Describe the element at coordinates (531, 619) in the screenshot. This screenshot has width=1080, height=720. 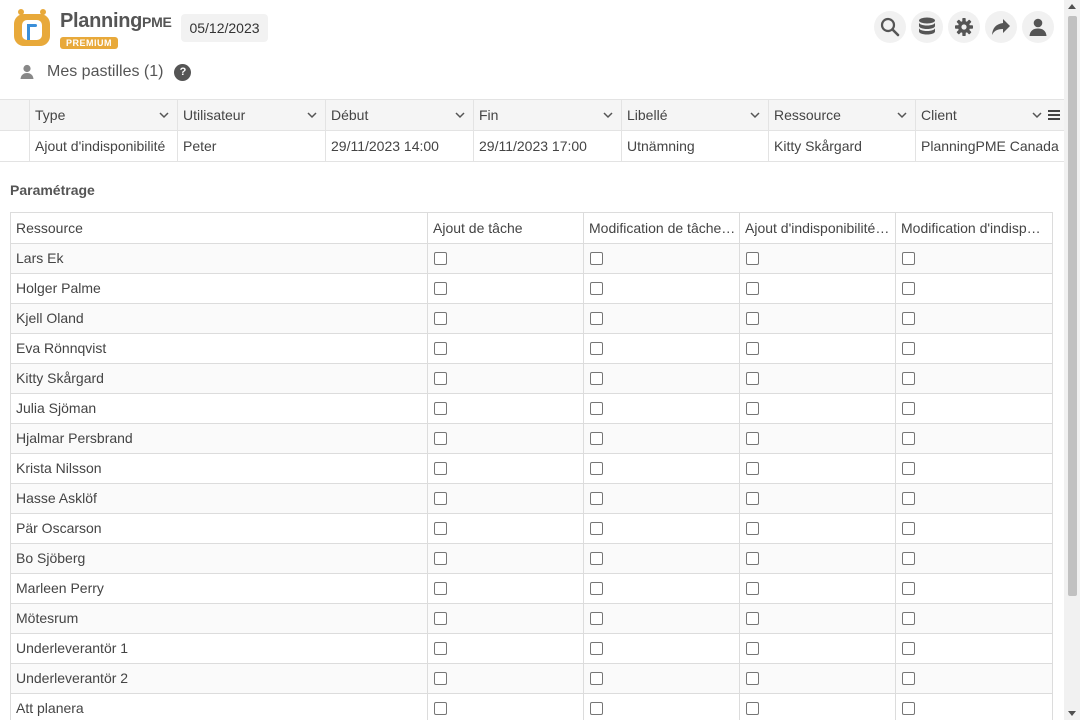
I see `table-row: Mötesrum` at that location.